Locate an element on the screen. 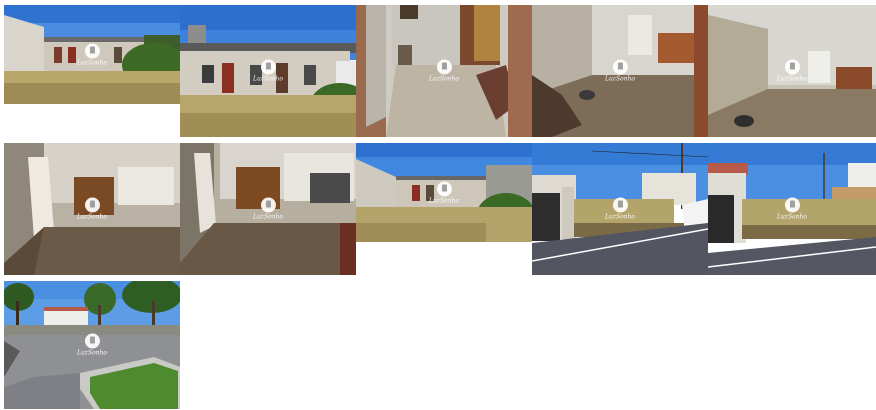 This screenshot has width=876, height=410. gallery-photo-10: LuzSonho is located at coordinates (792, 209).